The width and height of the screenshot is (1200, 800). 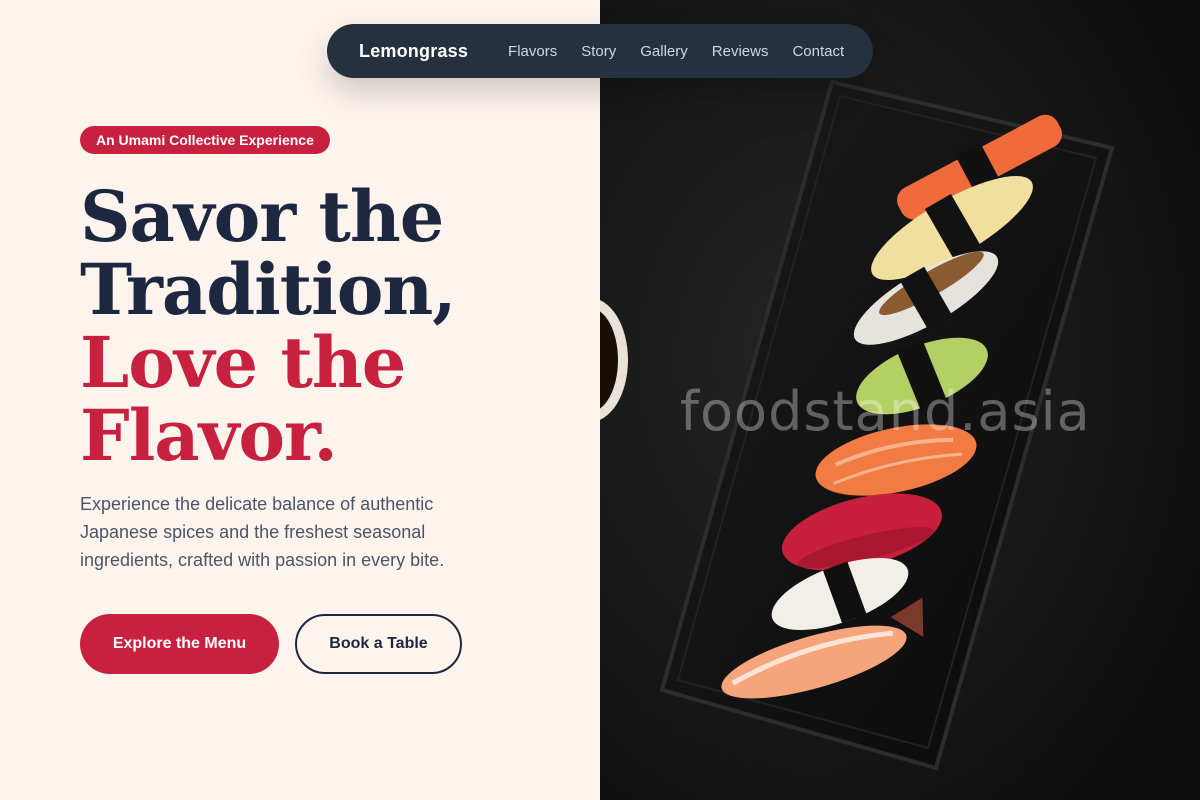 What do you see at coordinates (262, 216) in the screenshot?
I see `headline-line-1: Savor the` at bounding box center [262, 216].